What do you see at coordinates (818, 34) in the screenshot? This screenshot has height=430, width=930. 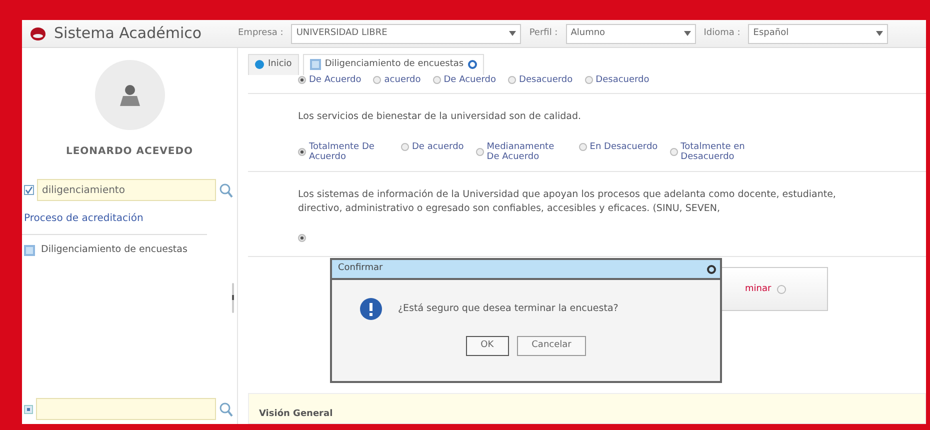 I see `dropdown: Español` at bounding box center [818, 34].